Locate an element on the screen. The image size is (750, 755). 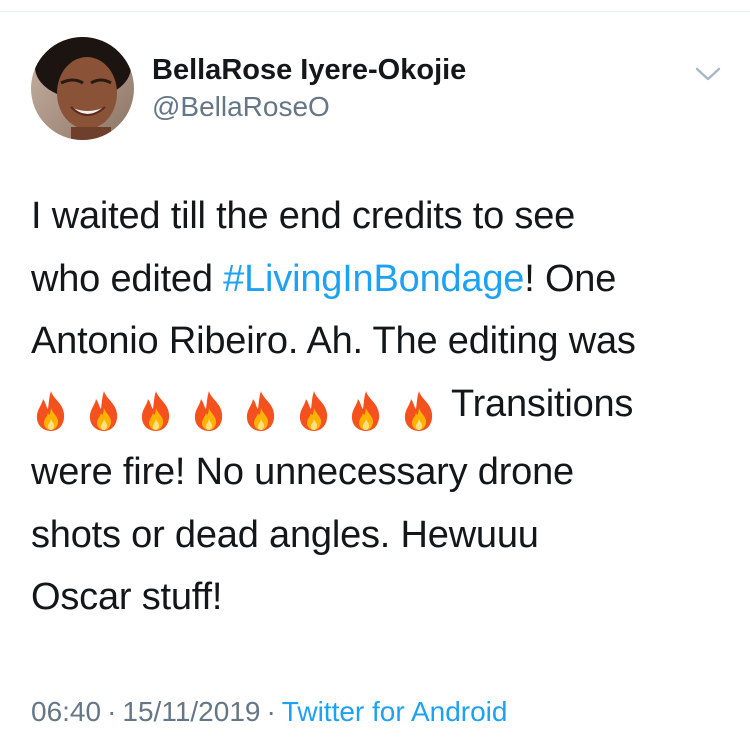
tweet-line: Oscar stuff! is located at coordinates (127, 597).